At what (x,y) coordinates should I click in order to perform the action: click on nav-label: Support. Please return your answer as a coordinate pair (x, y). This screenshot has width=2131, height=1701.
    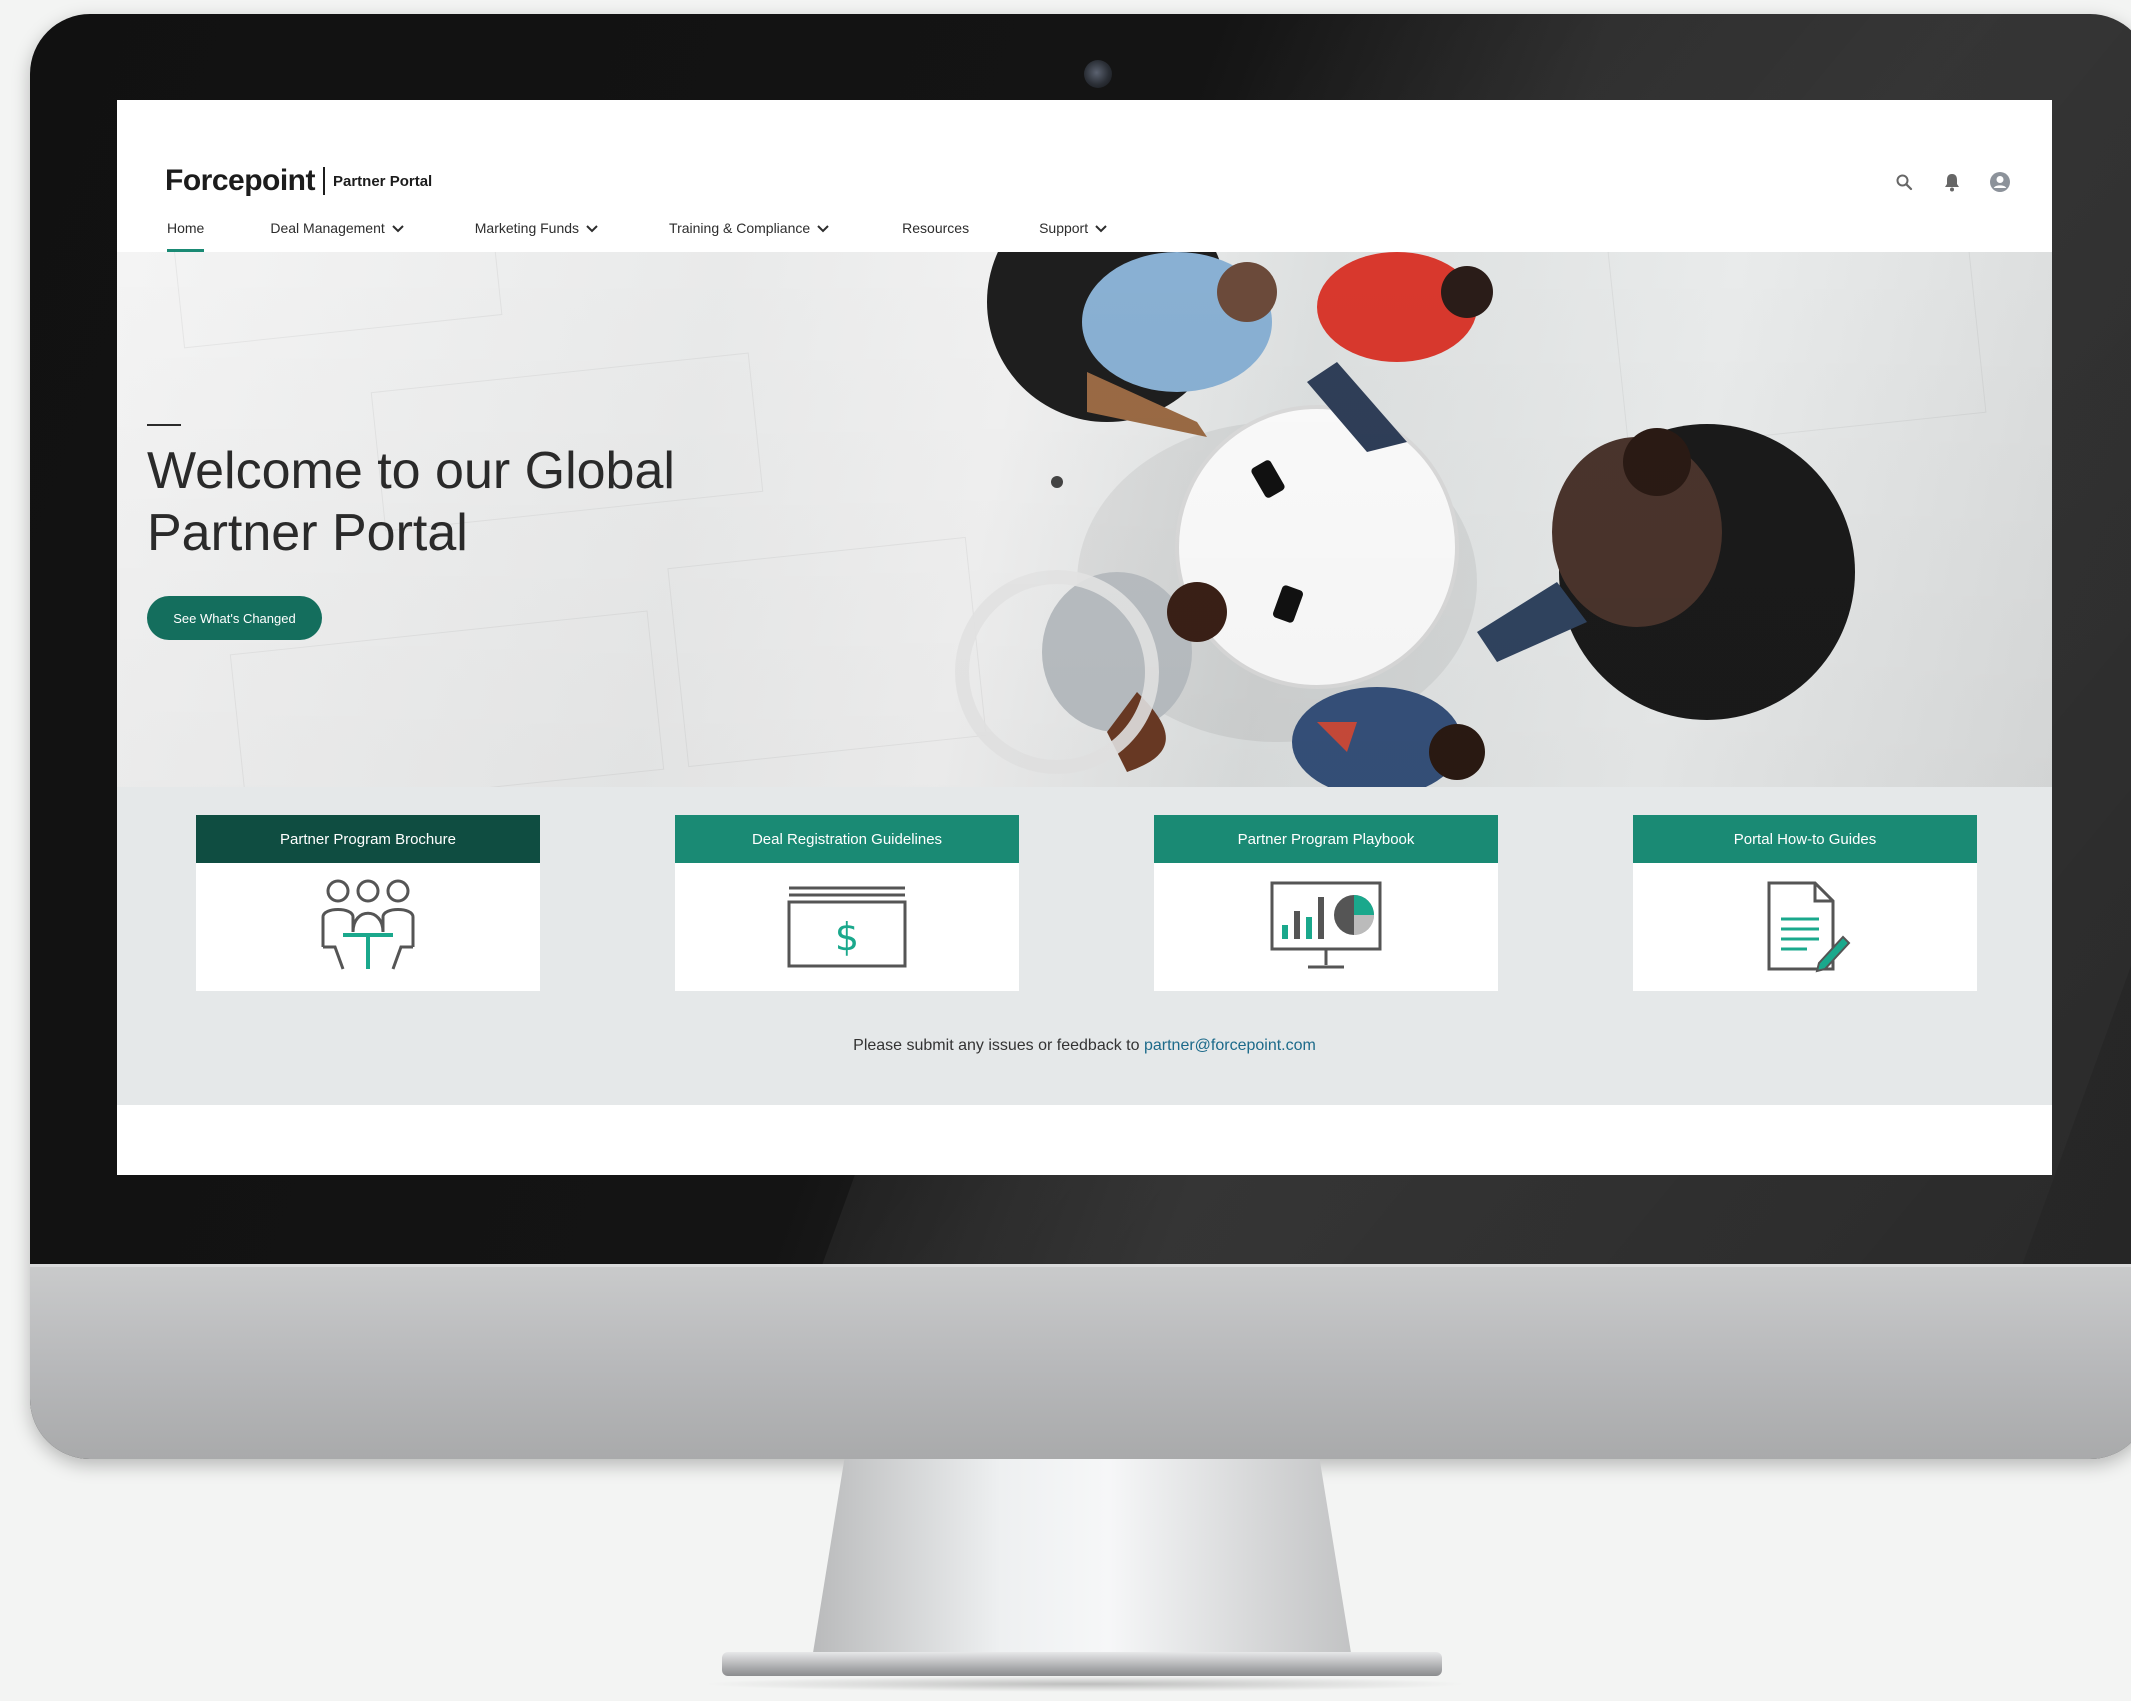
    Looking at the image, I should click on (1064, 228).